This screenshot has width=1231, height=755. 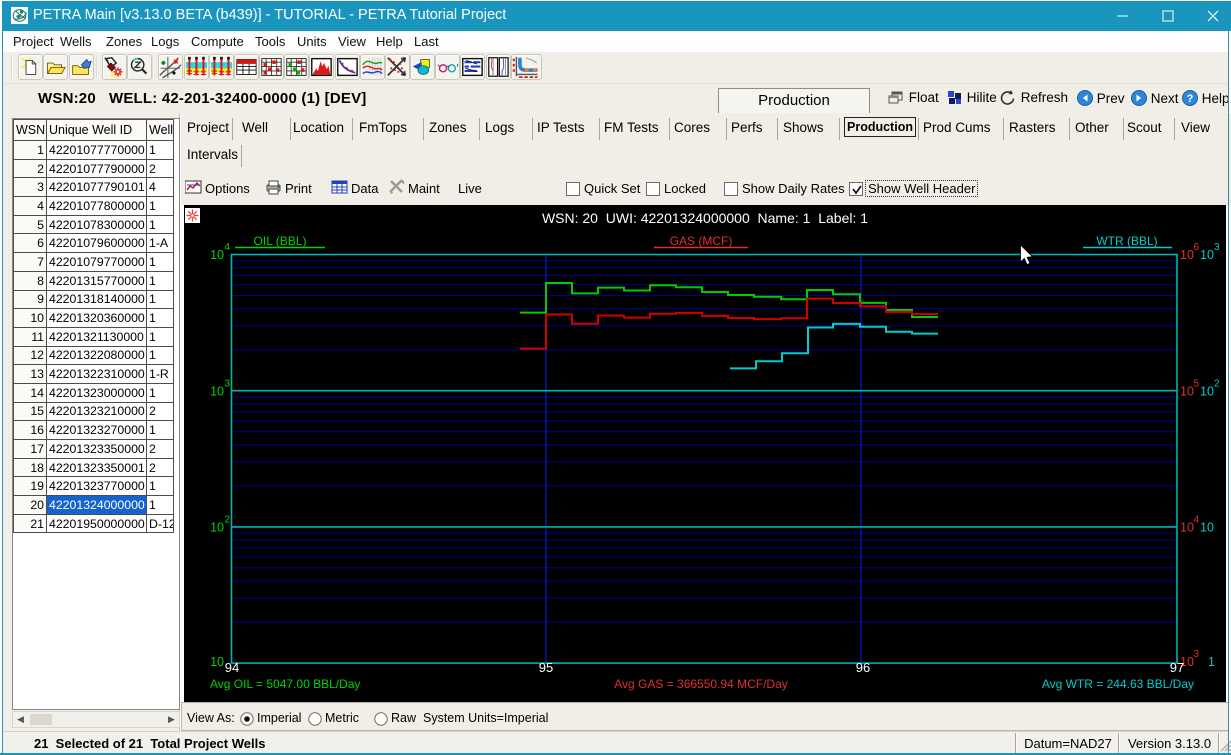 What do you see at coordinates (232, 667) in the screenshot?
I see `svg-text: 94` at bounding box center [232, 667].